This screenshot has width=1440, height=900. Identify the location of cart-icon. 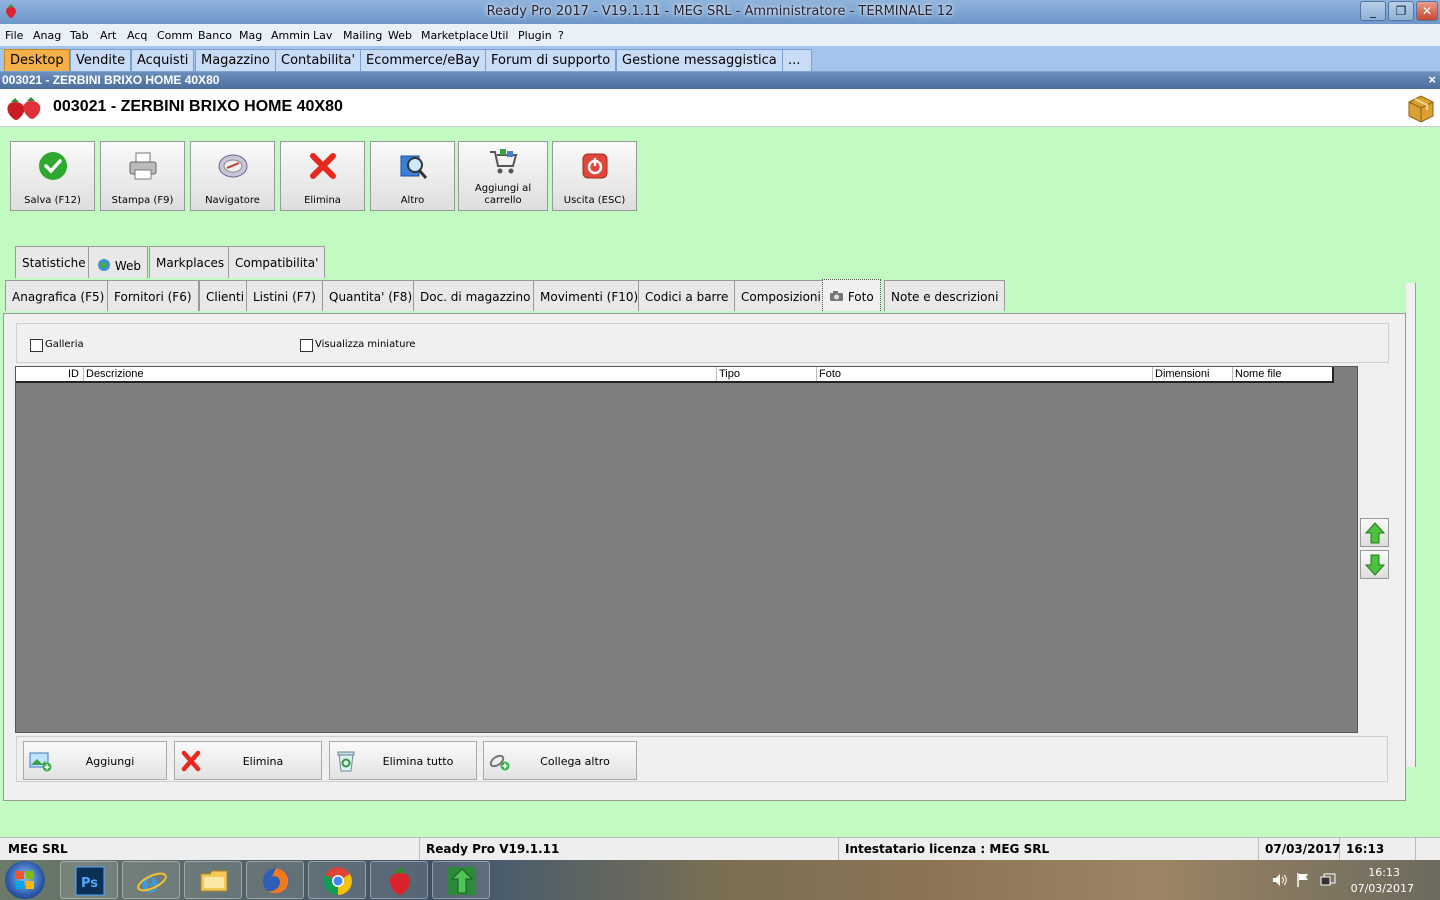
(504, 161).